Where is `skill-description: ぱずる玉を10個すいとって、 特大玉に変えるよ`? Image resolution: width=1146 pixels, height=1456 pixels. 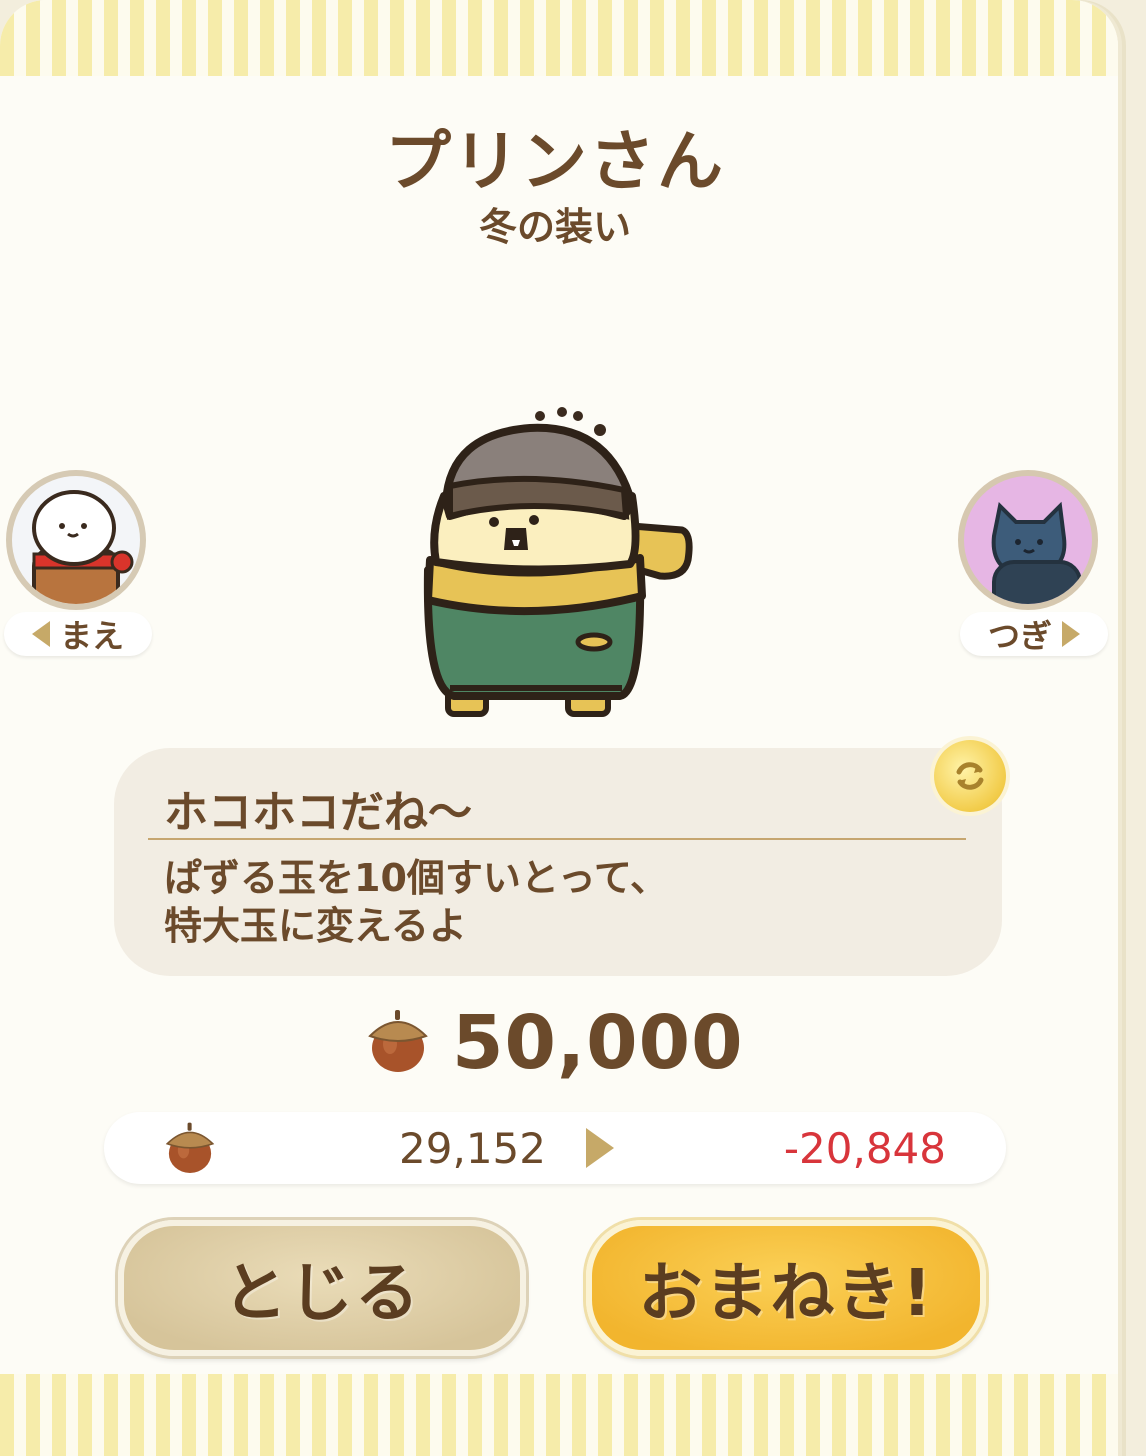
skill-description: ぱずる玉を10個すいとって、 特大玉に変えるよ is located at coordinates (554, 902).